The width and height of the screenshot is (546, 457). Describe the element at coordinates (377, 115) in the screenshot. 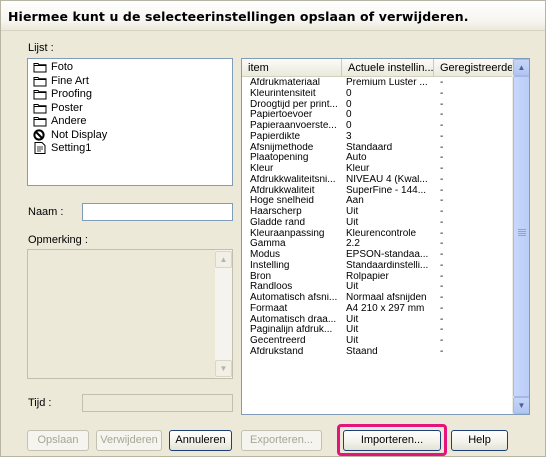

I see `table-row: Papiertoevoer 0 -` at that location.